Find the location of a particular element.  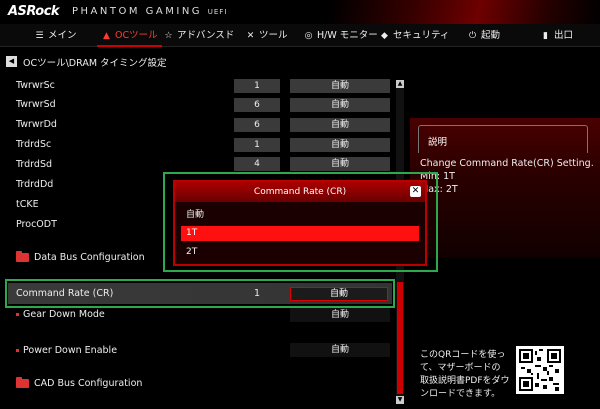

shield-icon: ◆ is located at coordinates (384, 36).